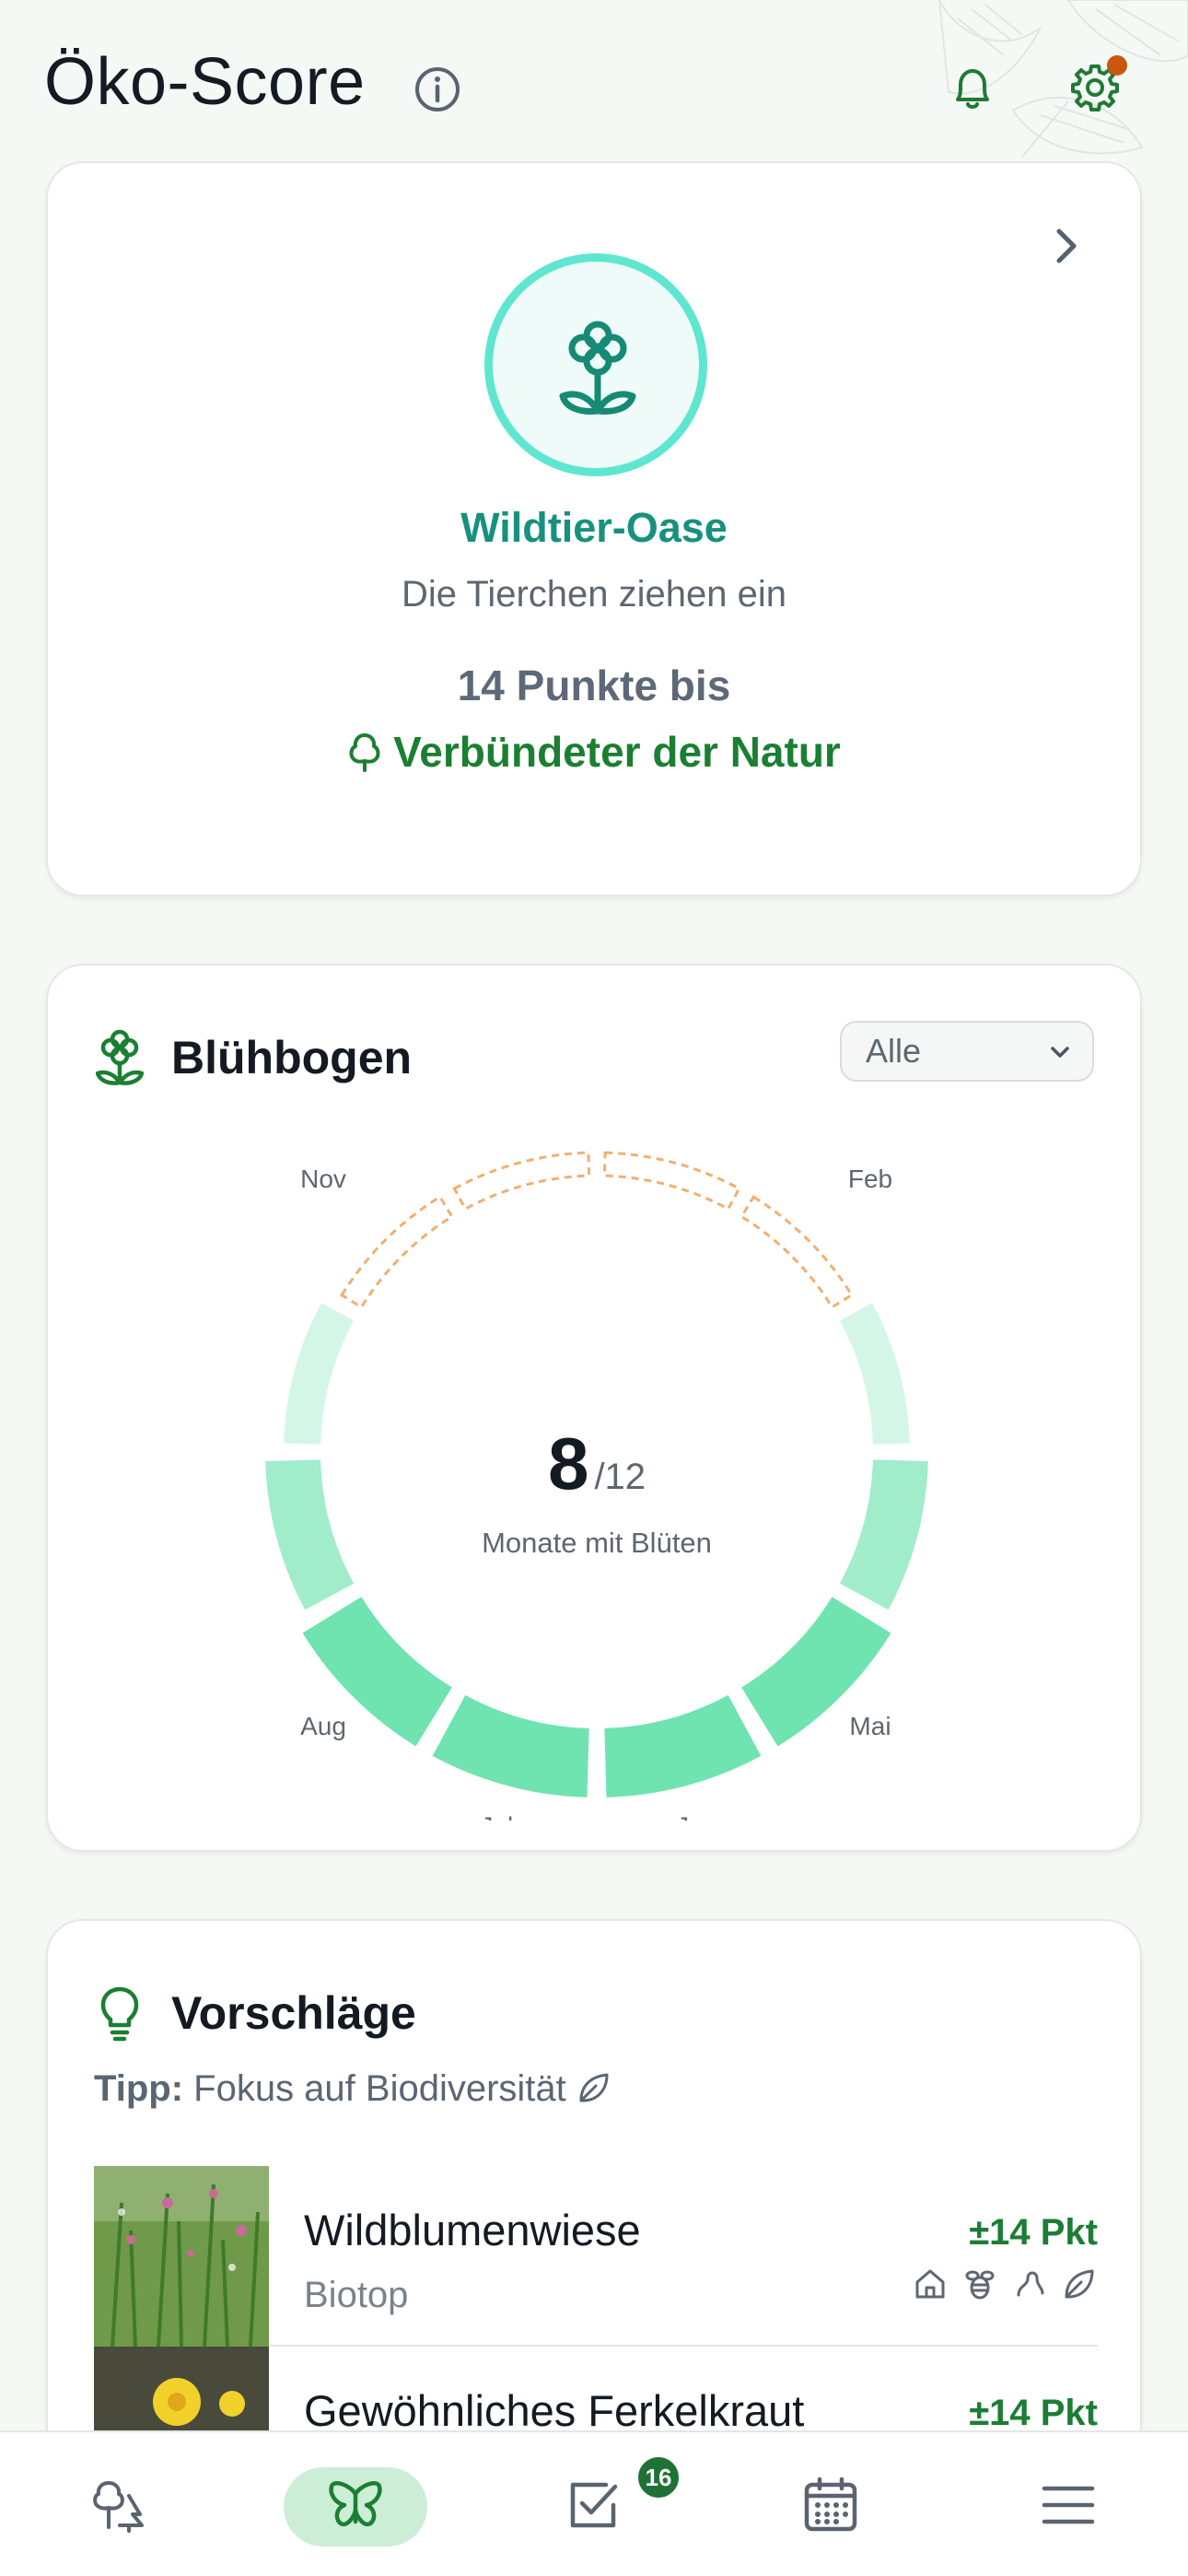 The image size is (1188, 2576). Describe the element at coordinates (139, 2088) in the screenshot. I see `tip-label: Tipp:` at that location.